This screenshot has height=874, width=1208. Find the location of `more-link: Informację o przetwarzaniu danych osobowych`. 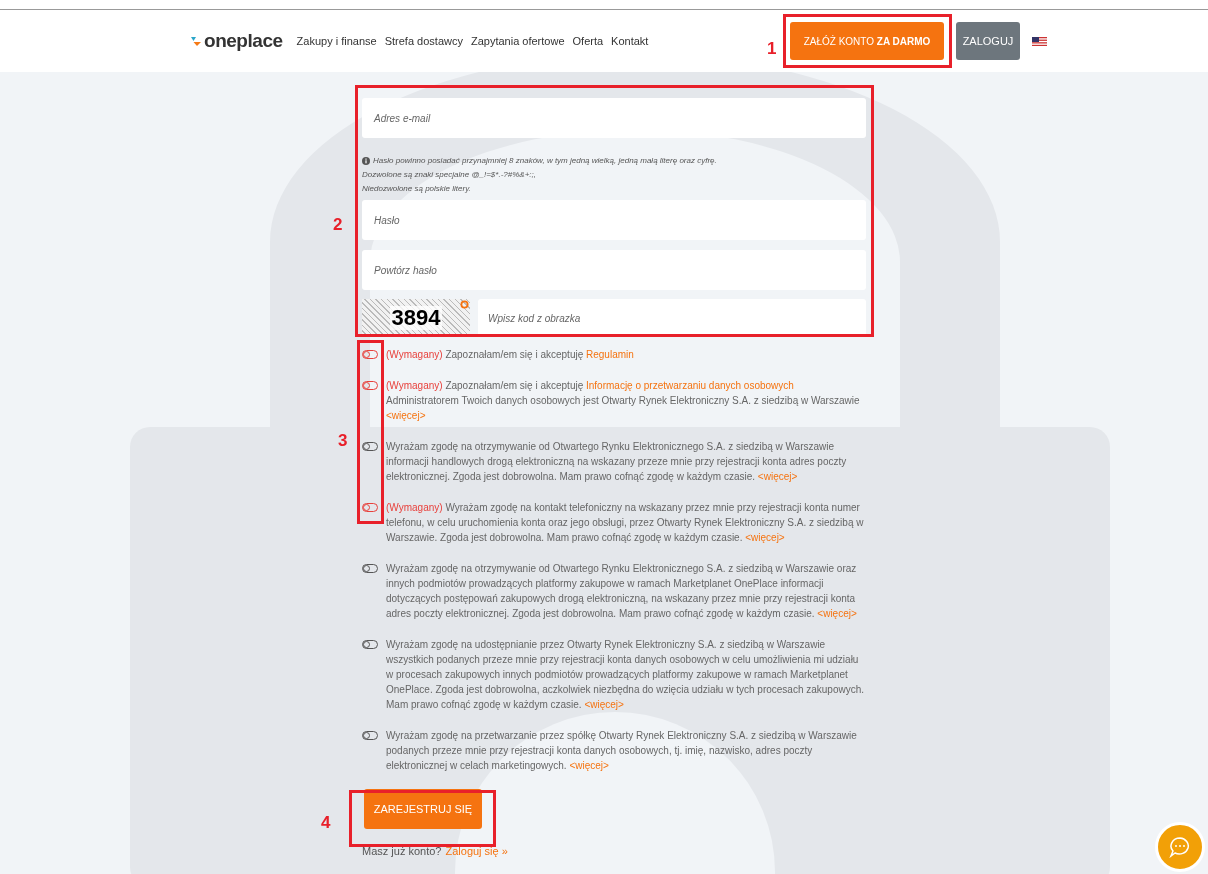

more-link: Informację o przetwarzaniu danych osobowych is located at coordinates (690, 385).